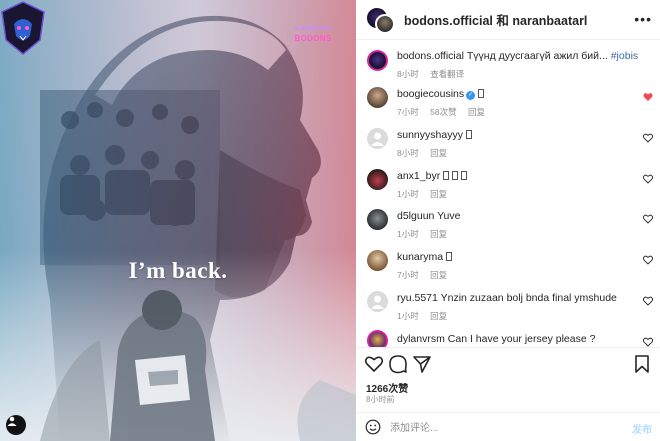 The image size is (660, 441). I want to click on author-link: bodons.official, so click(448, 21).